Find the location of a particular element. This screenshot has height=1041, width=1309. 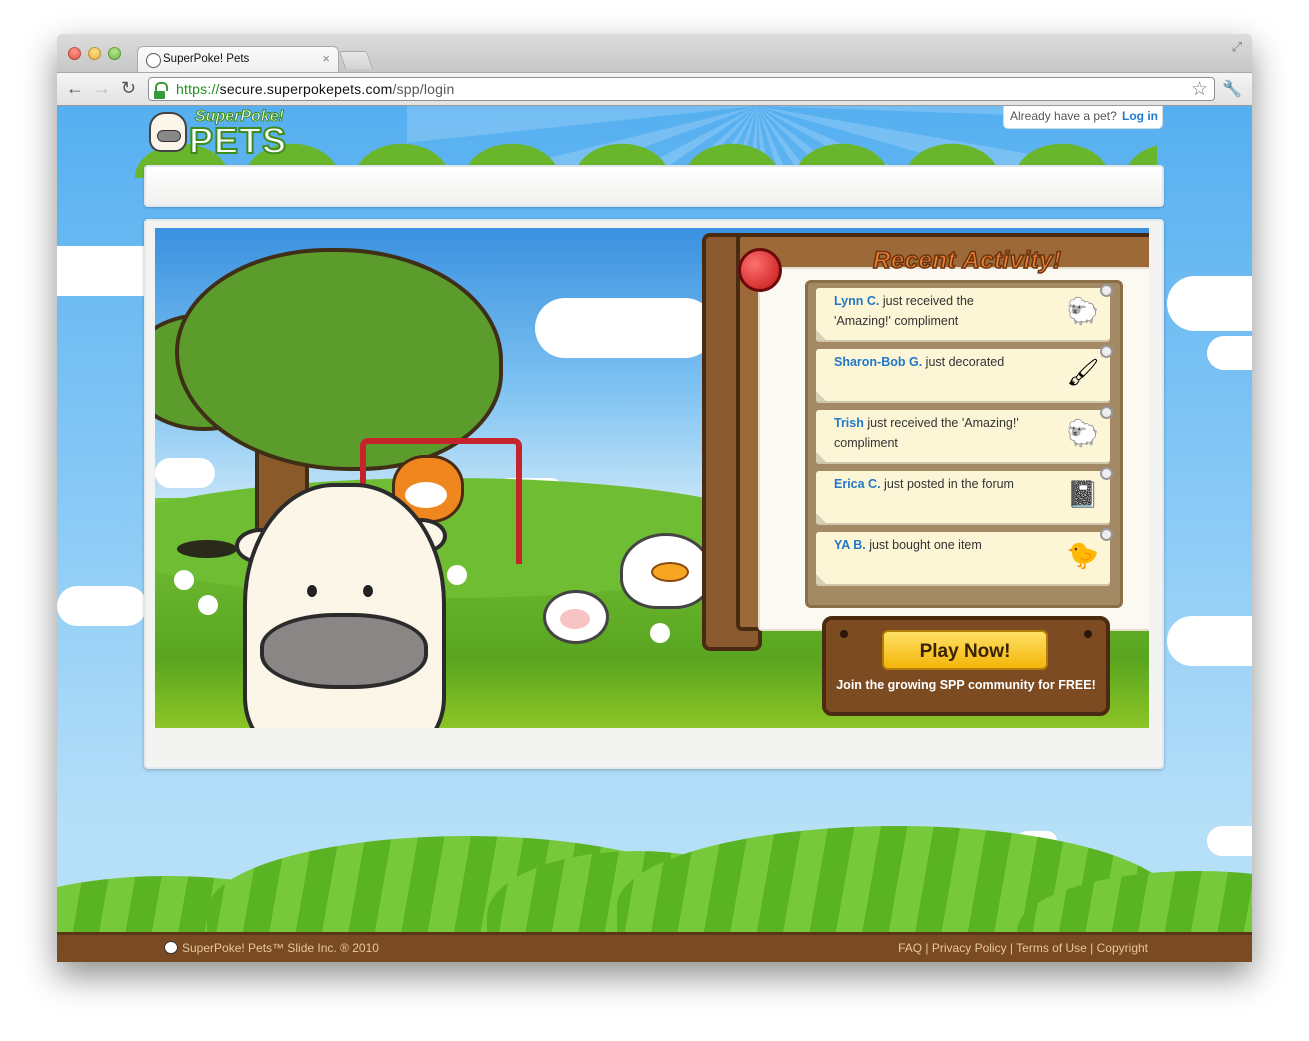

activity-item: Sharon-Bob G. just decorated 🖌 is located at coordinates (964, 373).